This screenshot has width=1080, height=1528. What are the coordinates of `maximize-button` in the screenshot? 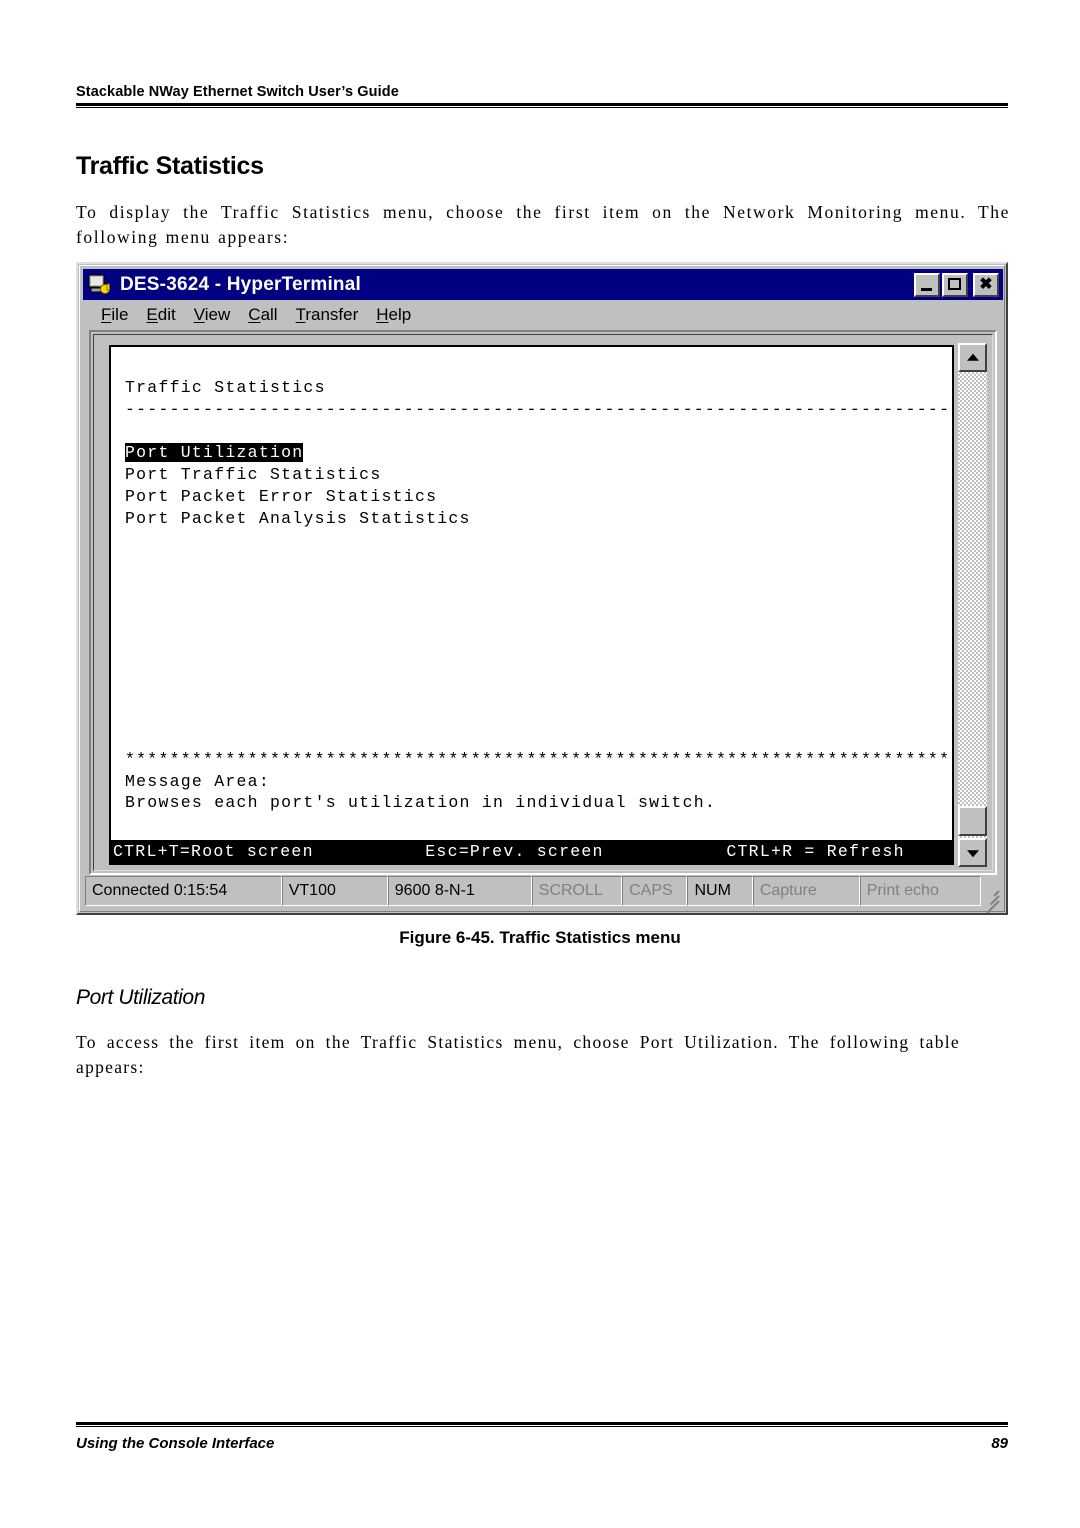 It's located at (955, 284).